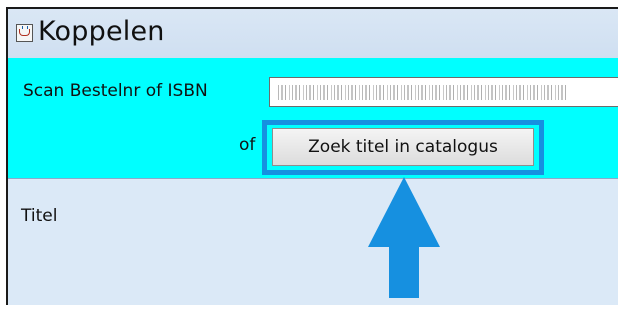  I want to click on java-cup-icon, so click(24, 33).